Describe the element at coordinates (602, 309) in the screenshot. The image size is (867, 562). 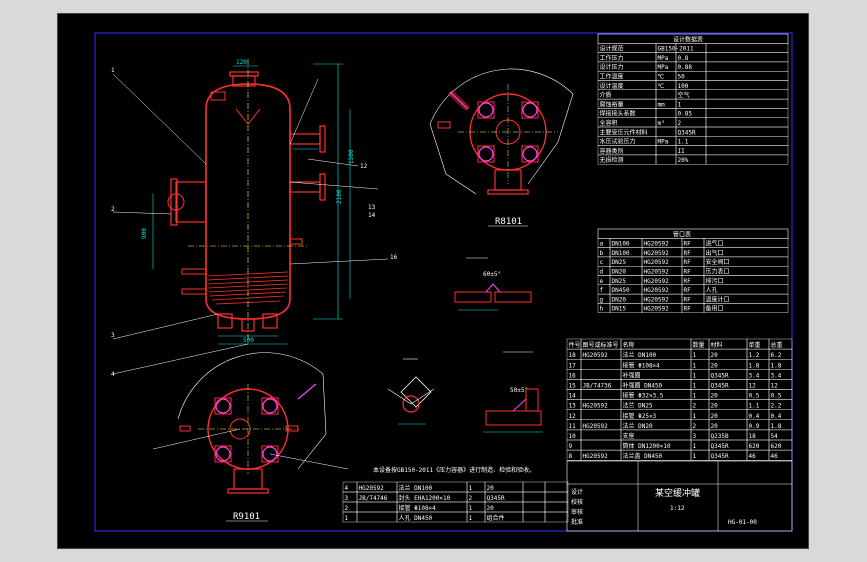
I see `nozzle-cell-text: h` at that location.